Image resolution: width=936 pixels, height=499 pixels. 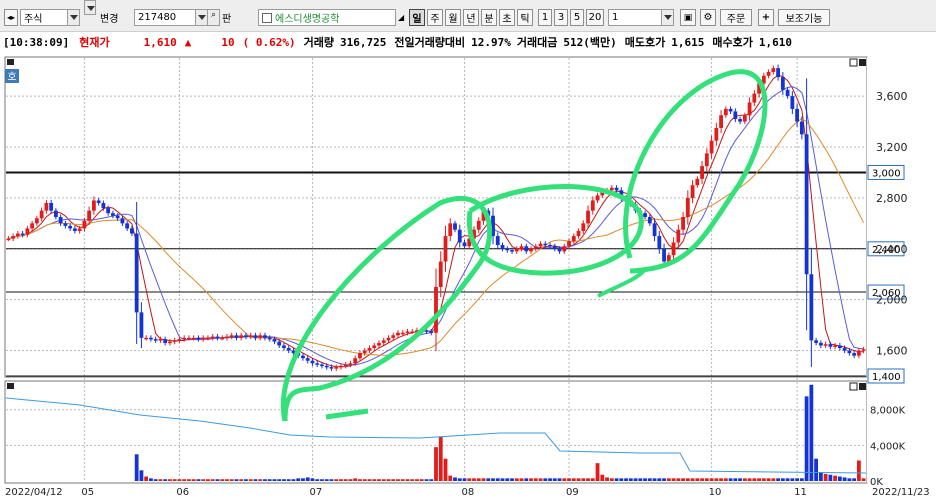 What do you see at coordinates (708, 17) in the screenshot?
I see `gear-icon: ⚙` at bounding box center [708, 17].